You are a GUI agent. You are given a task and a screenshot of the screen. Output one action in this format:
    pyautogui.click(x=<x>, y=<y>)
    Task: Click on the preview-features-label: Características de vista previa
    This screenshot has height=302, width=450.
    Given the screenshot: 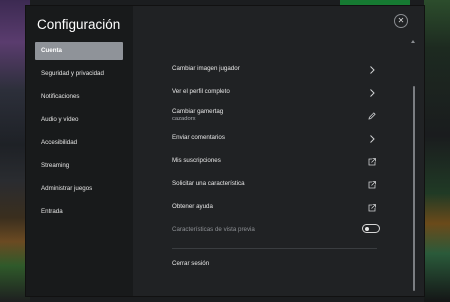 What is the action you would take?
    pyautogui.click(x=213, y=229)
    